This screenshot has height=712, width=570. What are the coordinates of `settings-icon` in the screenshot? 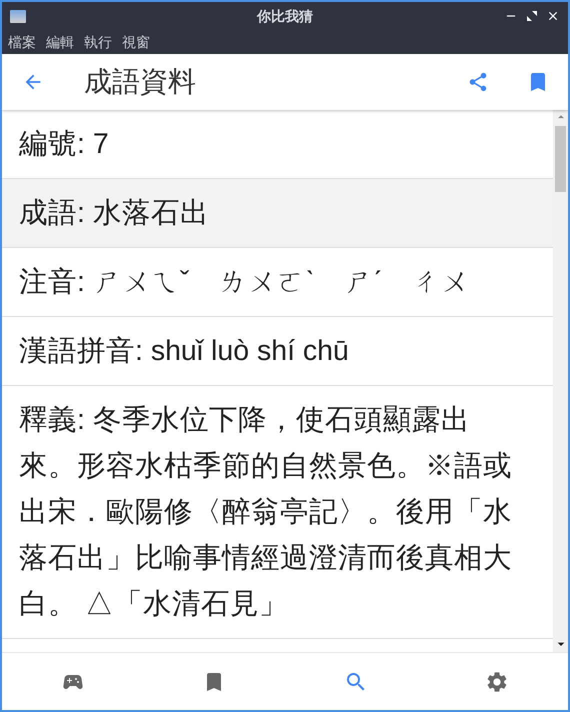 It's located at (497, 682).